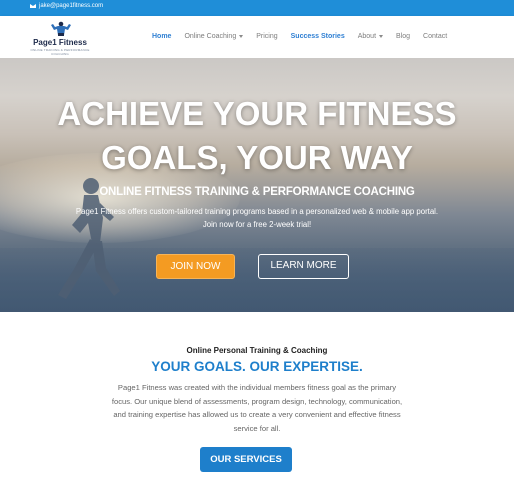  I want to click on nav-home: Home, so click(161, 36).